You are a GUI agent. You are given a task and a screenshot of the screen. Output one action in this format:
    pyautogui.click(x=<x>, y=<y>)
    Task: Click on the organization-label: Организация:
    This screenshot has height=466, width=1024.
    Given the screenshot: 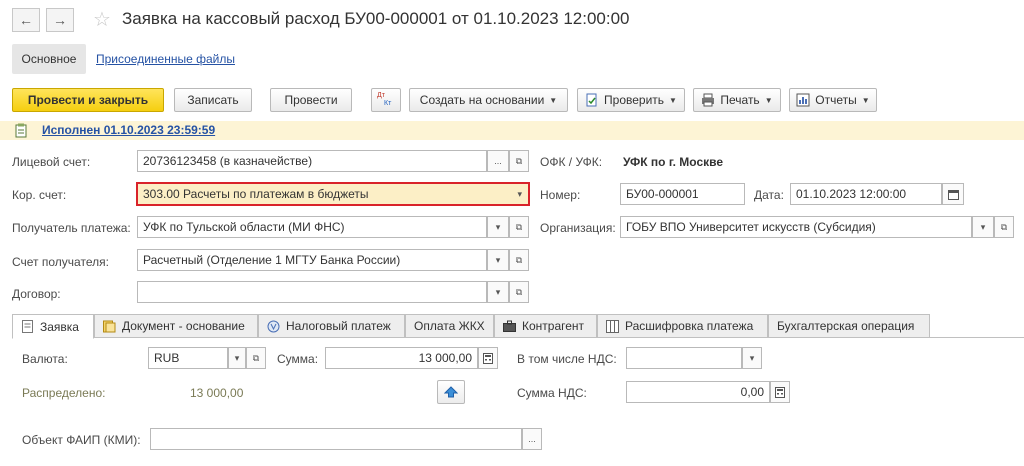 What is the action you would take?
    pyautogui.click(x=578, y=228)
    